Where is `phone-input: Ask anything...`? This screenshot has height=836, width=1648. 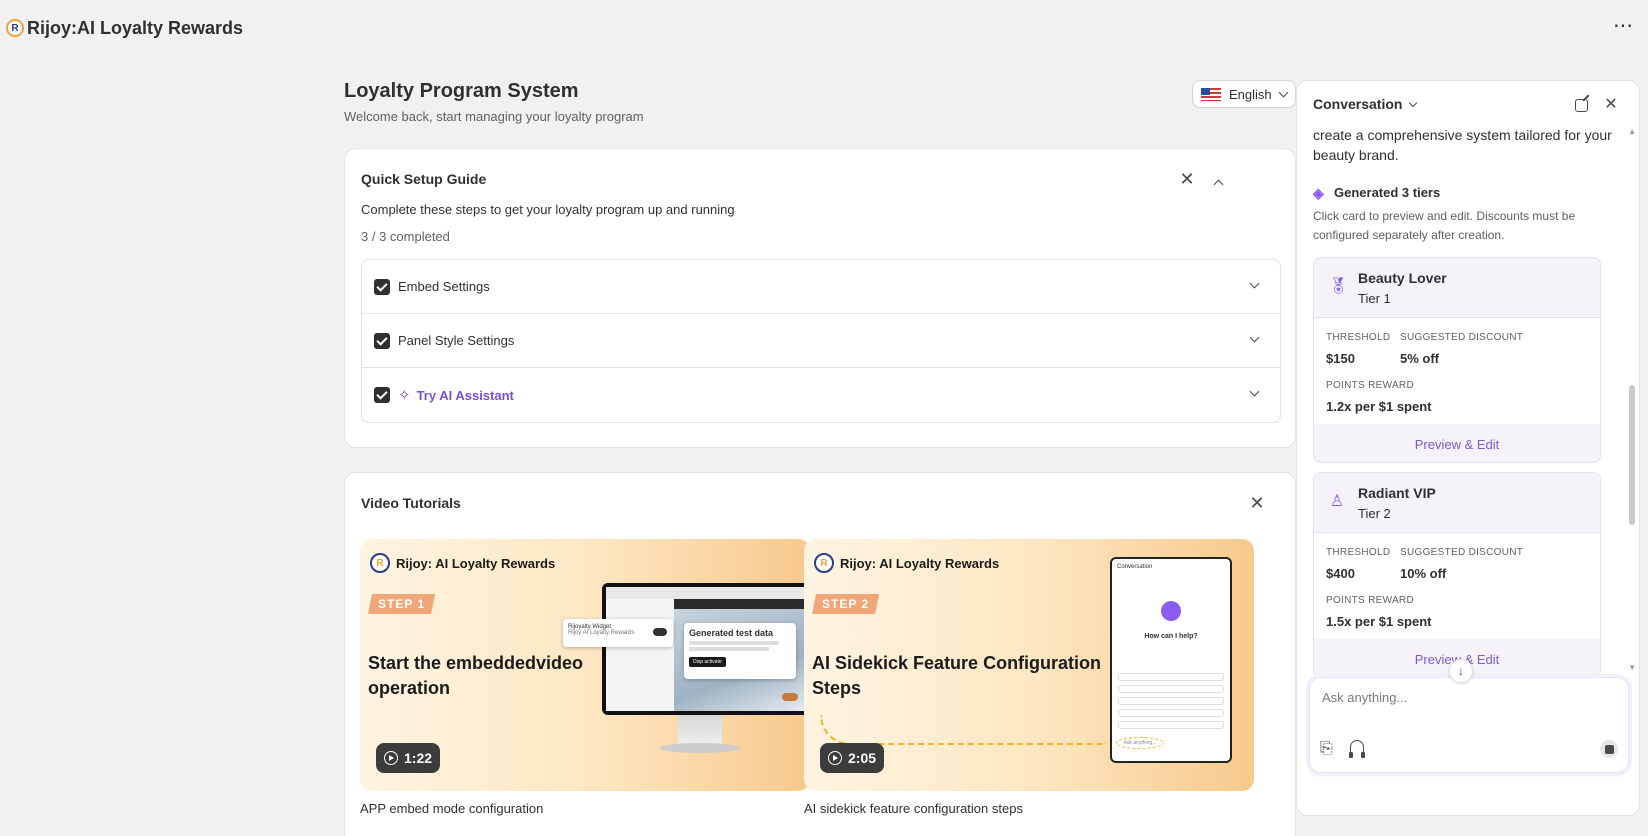 phone-input: Ask anything... is located at coordinates (1140, 743).